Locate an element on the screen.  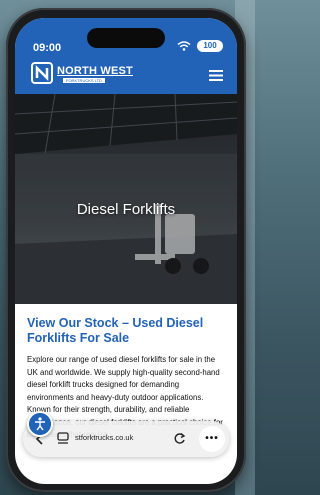
dynamic-island is located at coordinates (126, 38).